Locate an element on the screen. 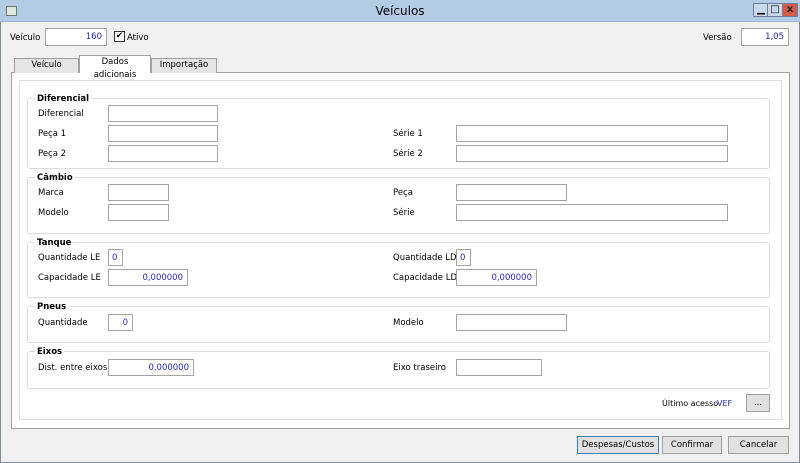  tab-veiculo: Veículo is located at coordinates (46, 65).